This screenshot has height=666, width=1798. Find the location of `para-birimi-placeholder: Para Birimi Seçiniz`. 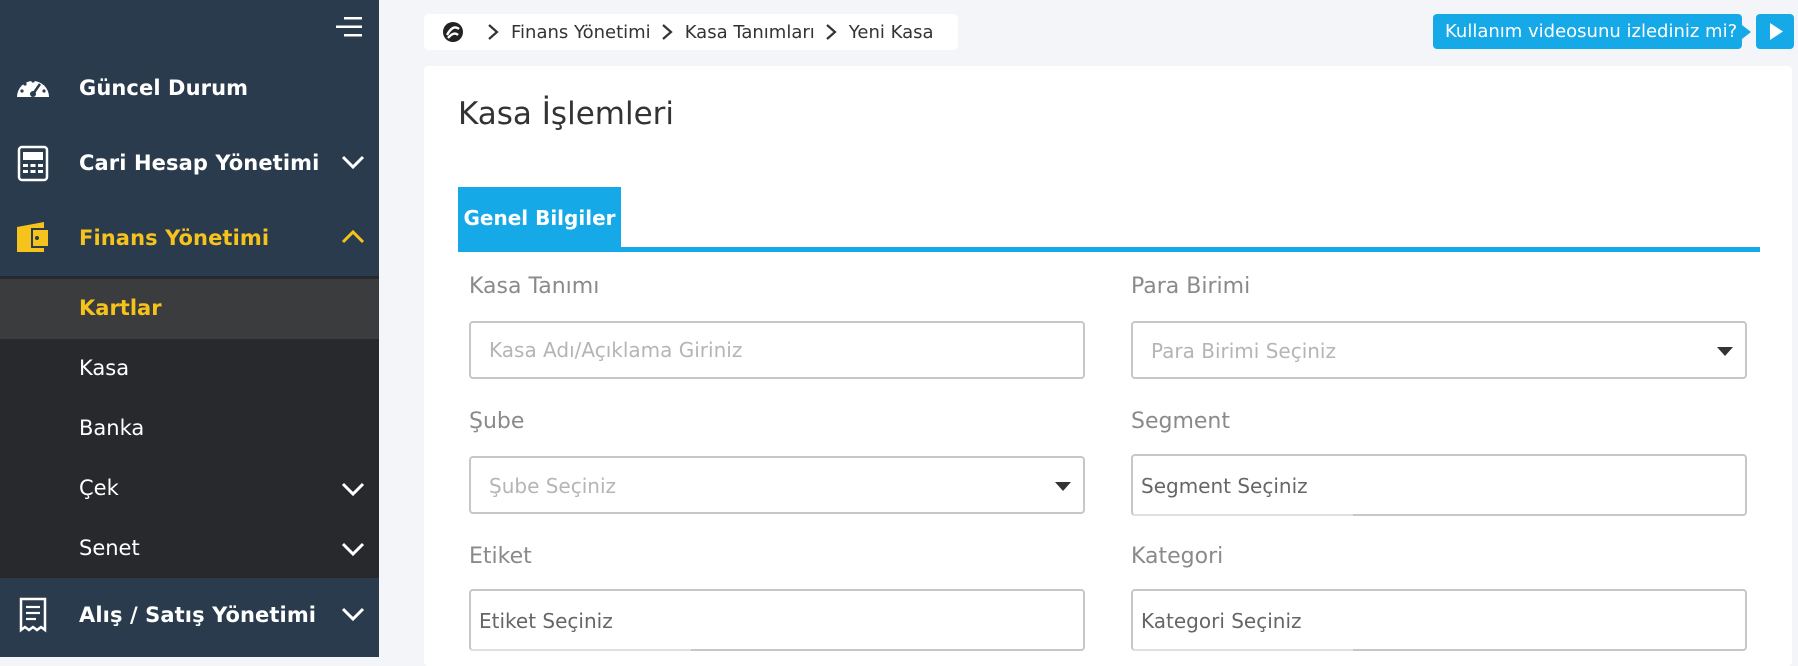

para-birimi-placeholder: Para Birimi Seçiniz is located at coordinates (1243, 351).